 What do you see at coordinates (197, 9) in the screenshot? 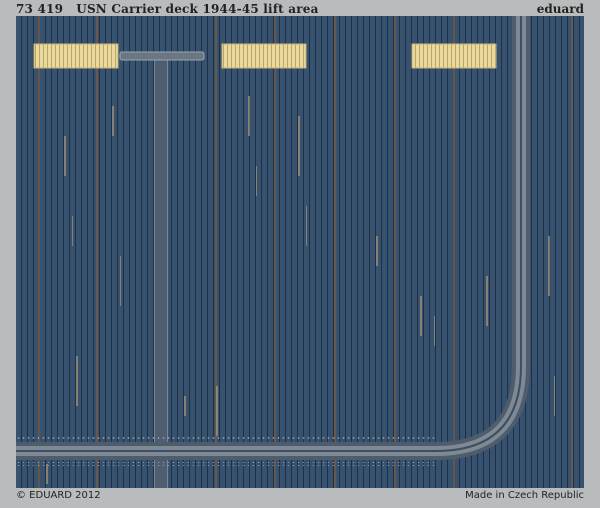
I see `product-title: USN Carrier deck 1944-45 lift area` at bounding box center [197, 9].